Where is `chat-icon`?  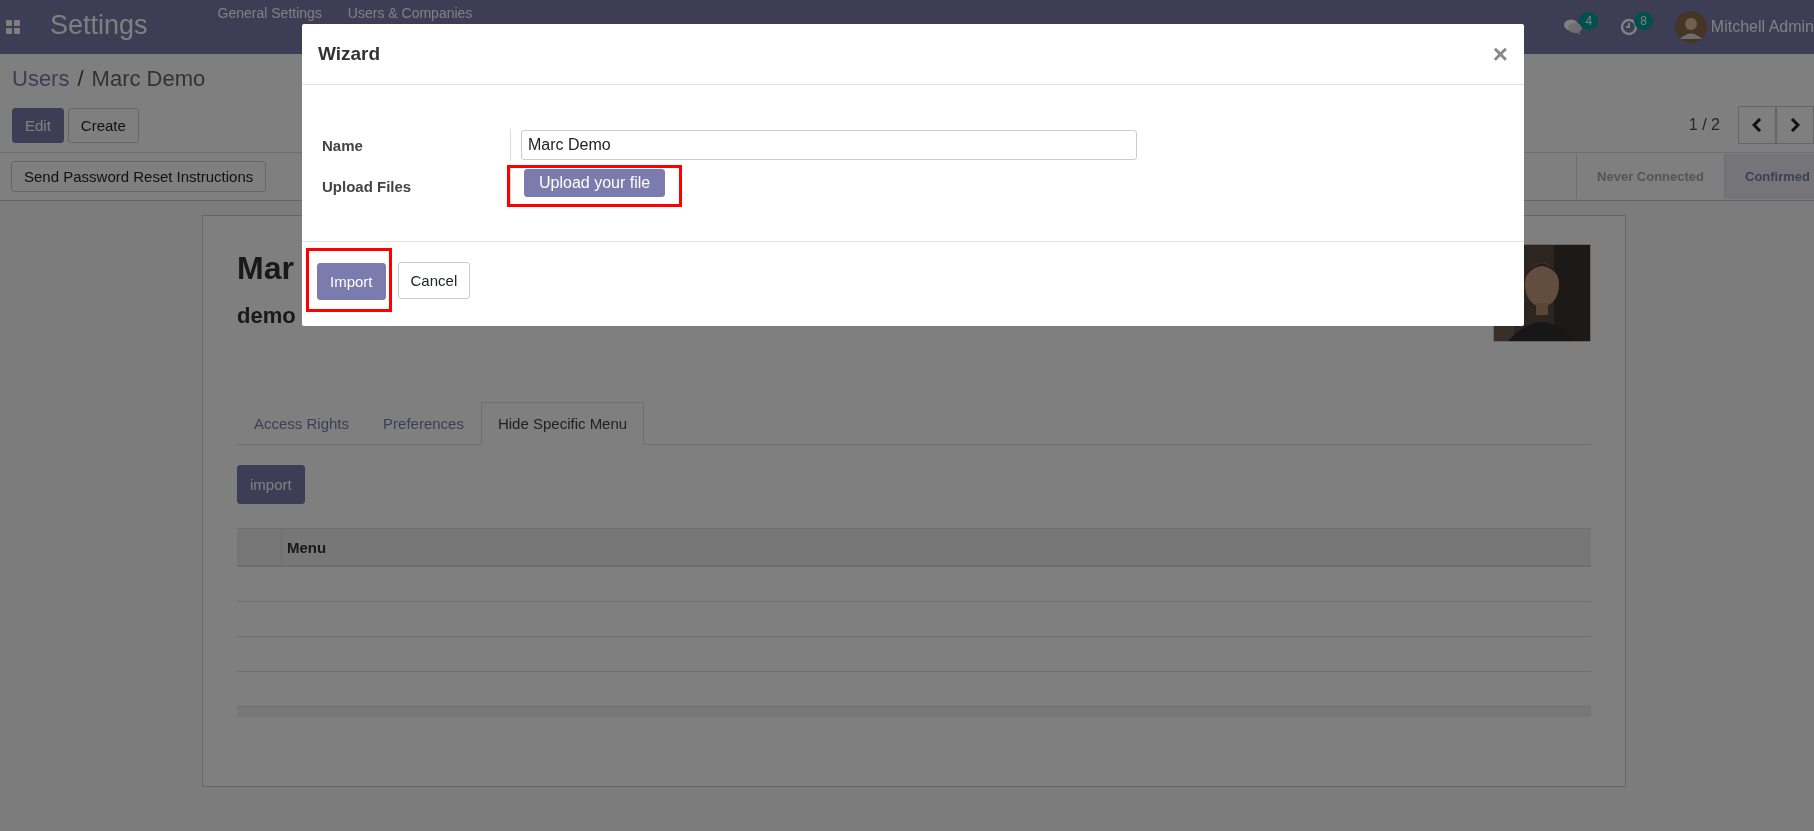
chat-icon is located at coordinates (1573, 27).